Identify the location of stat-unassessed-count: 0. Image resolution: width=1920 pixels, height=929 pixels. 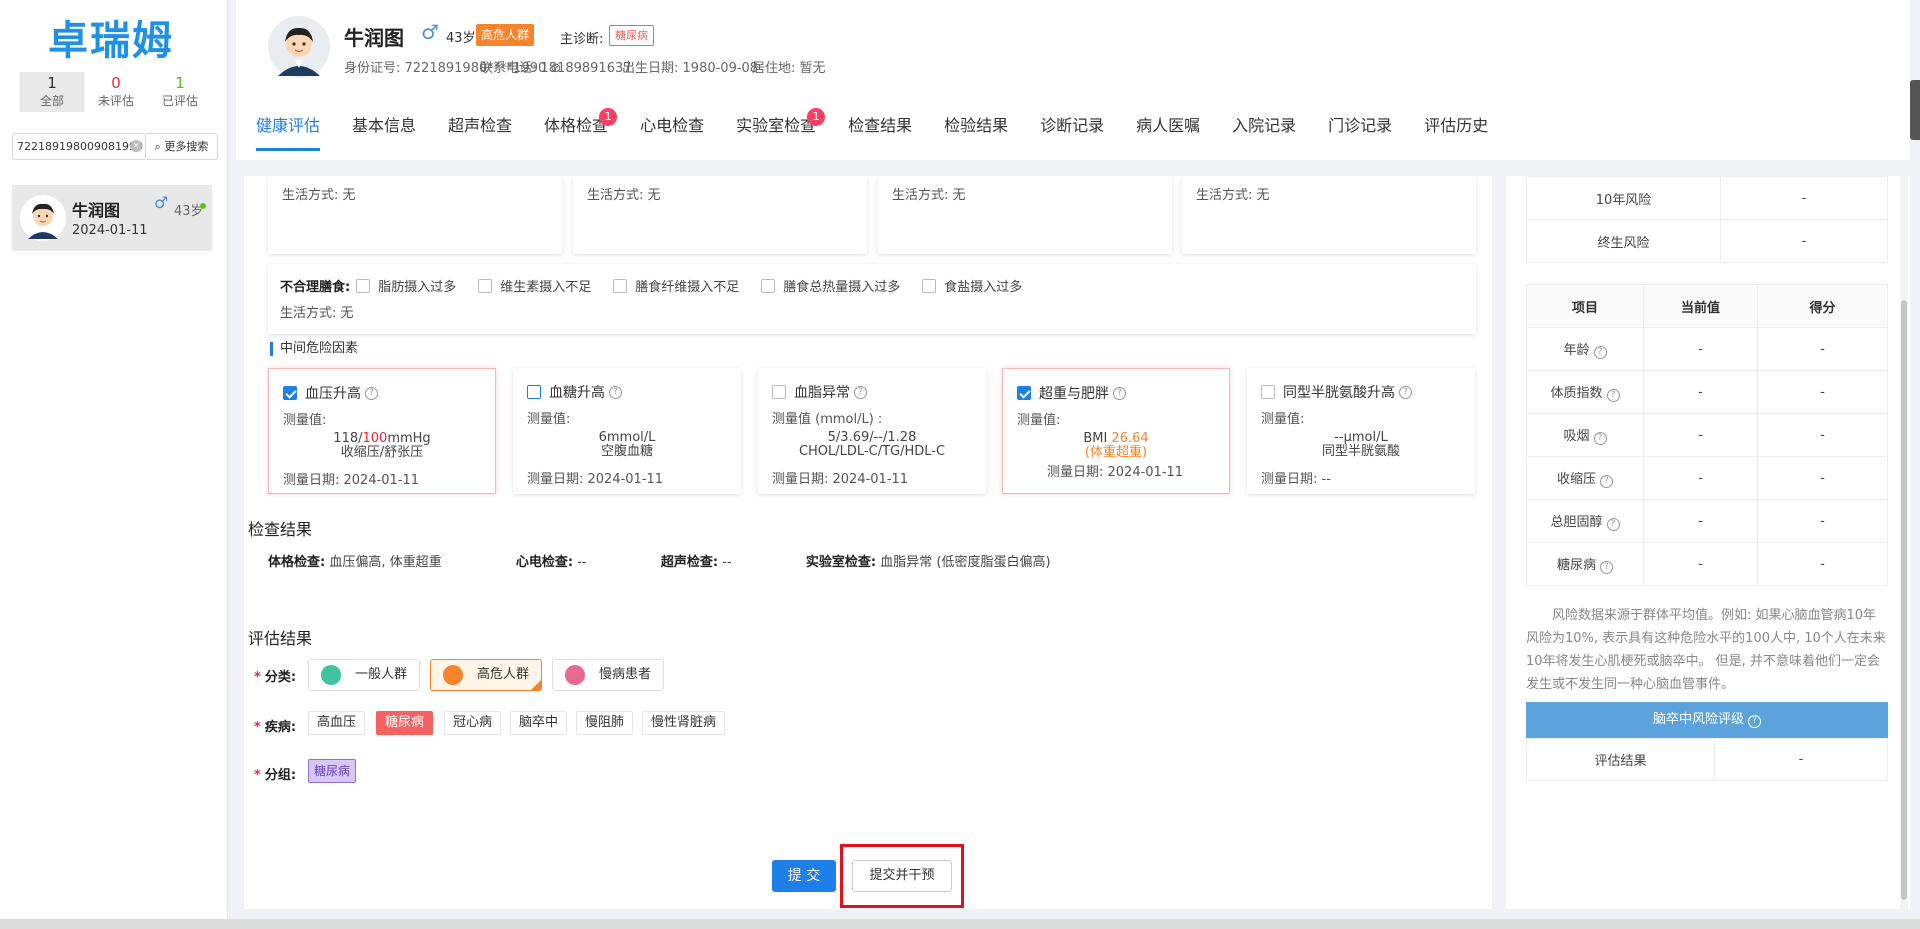
(116, 83).